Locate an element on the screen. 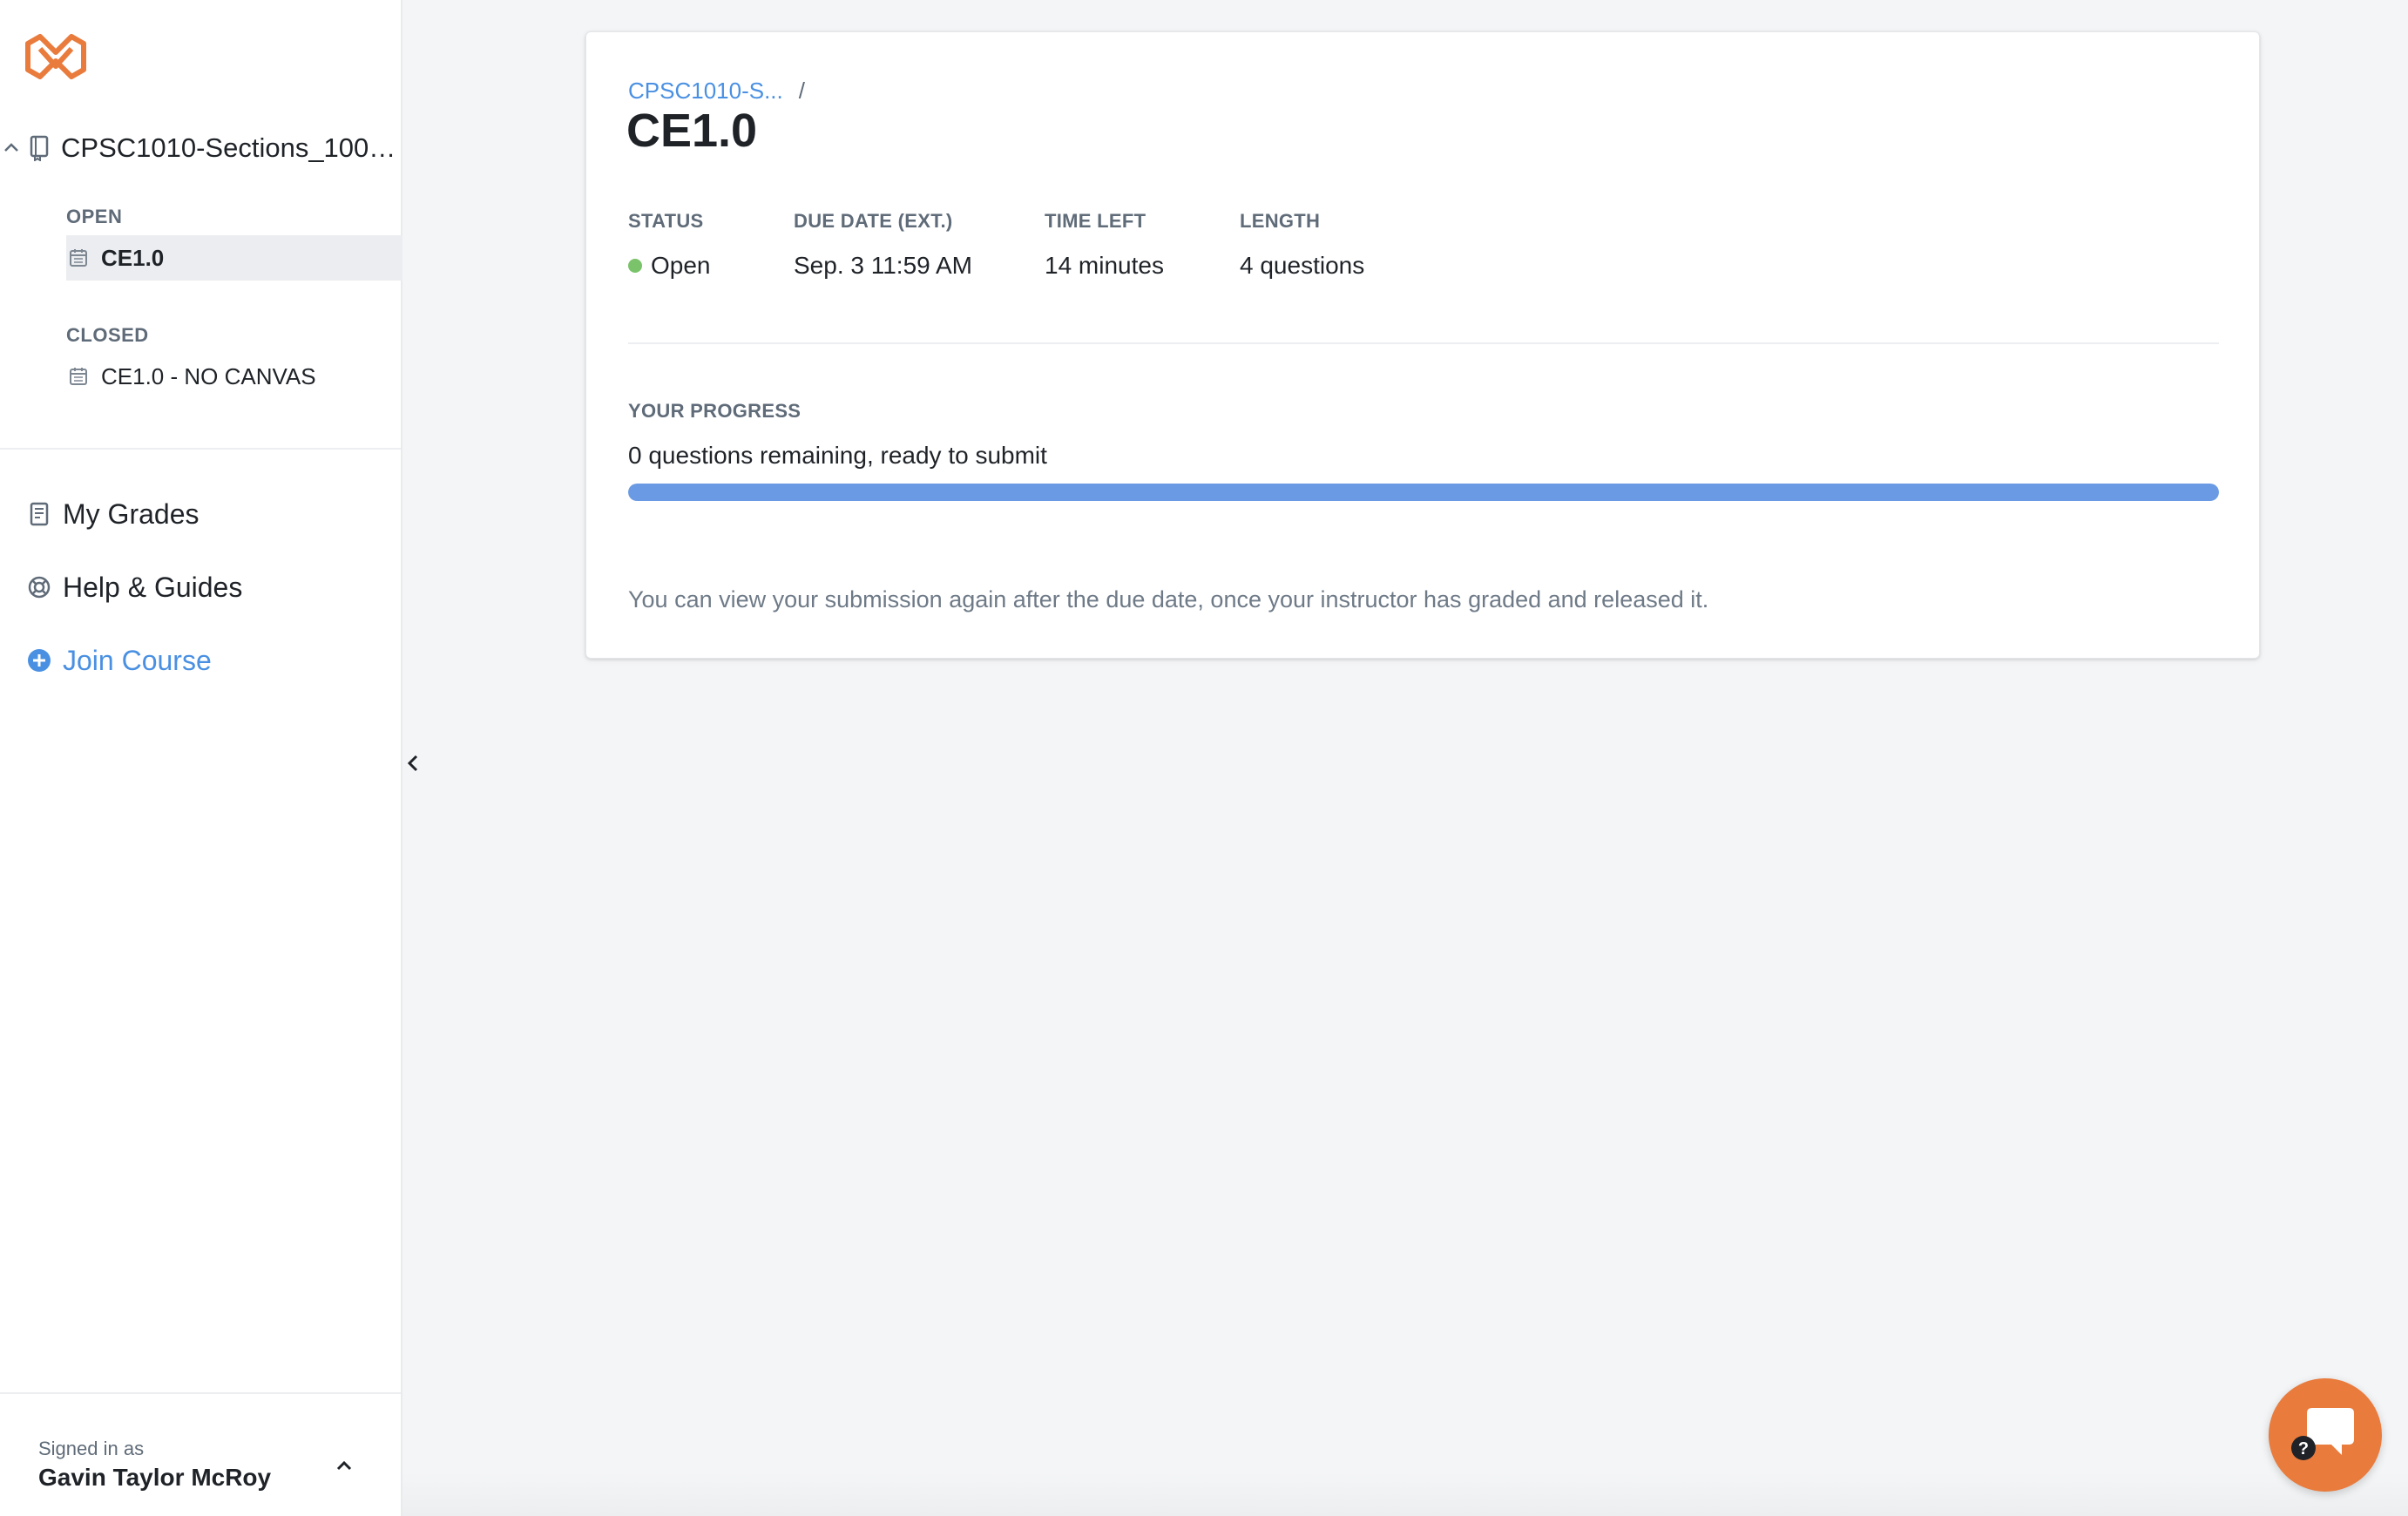 The image size is (2408, 1516). assignment-item-label: CE1.0 is located at coordinates (133, 258).